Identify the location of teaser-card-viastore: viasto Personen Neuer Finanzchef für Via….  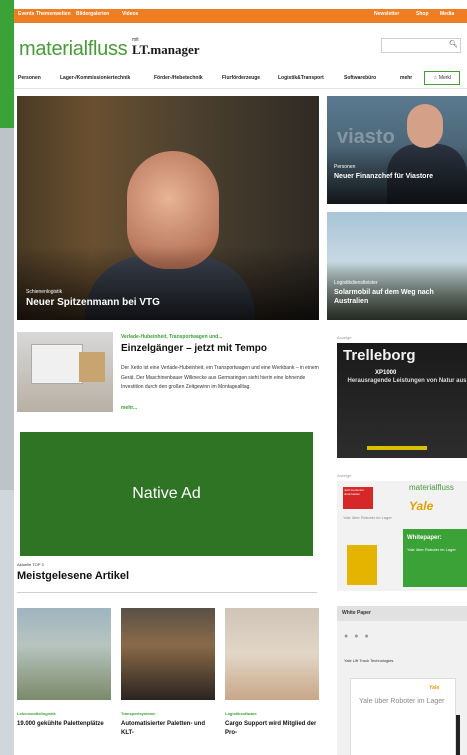
(397, 150).